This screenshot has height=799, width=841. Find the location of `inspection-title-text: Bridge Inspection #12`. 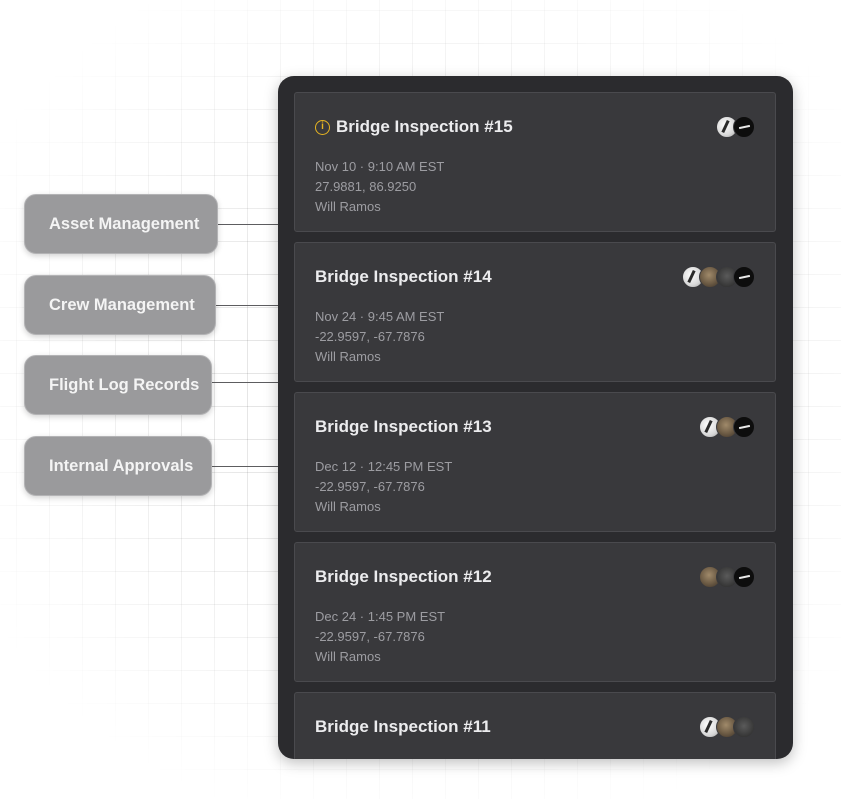

inspection-title-text: Bridge Inspection #12 is located at coordinates (403, 576).